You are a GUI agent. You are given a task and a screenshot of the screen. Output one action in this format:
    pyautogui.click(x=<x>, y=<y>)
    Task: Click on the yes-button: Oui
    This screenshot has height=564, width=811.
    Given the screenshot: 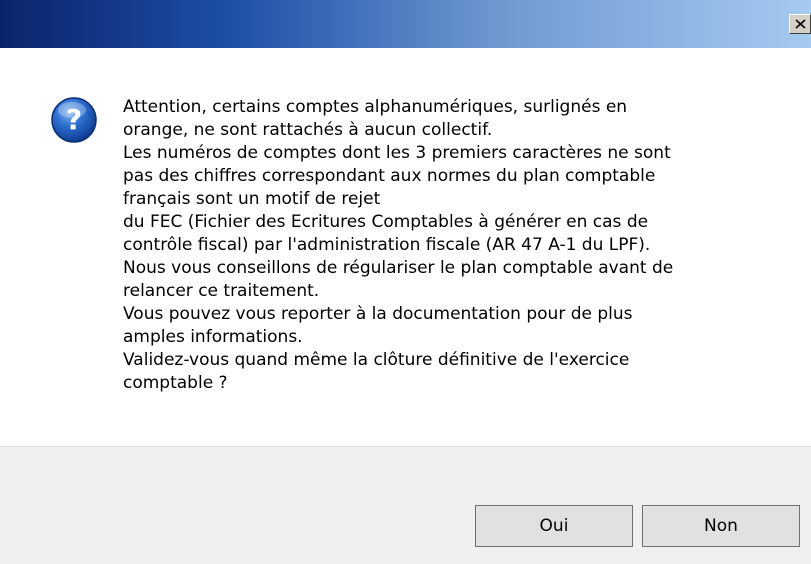 What is the action you would take?
    pyautogui.click(x=554, y=526)
    